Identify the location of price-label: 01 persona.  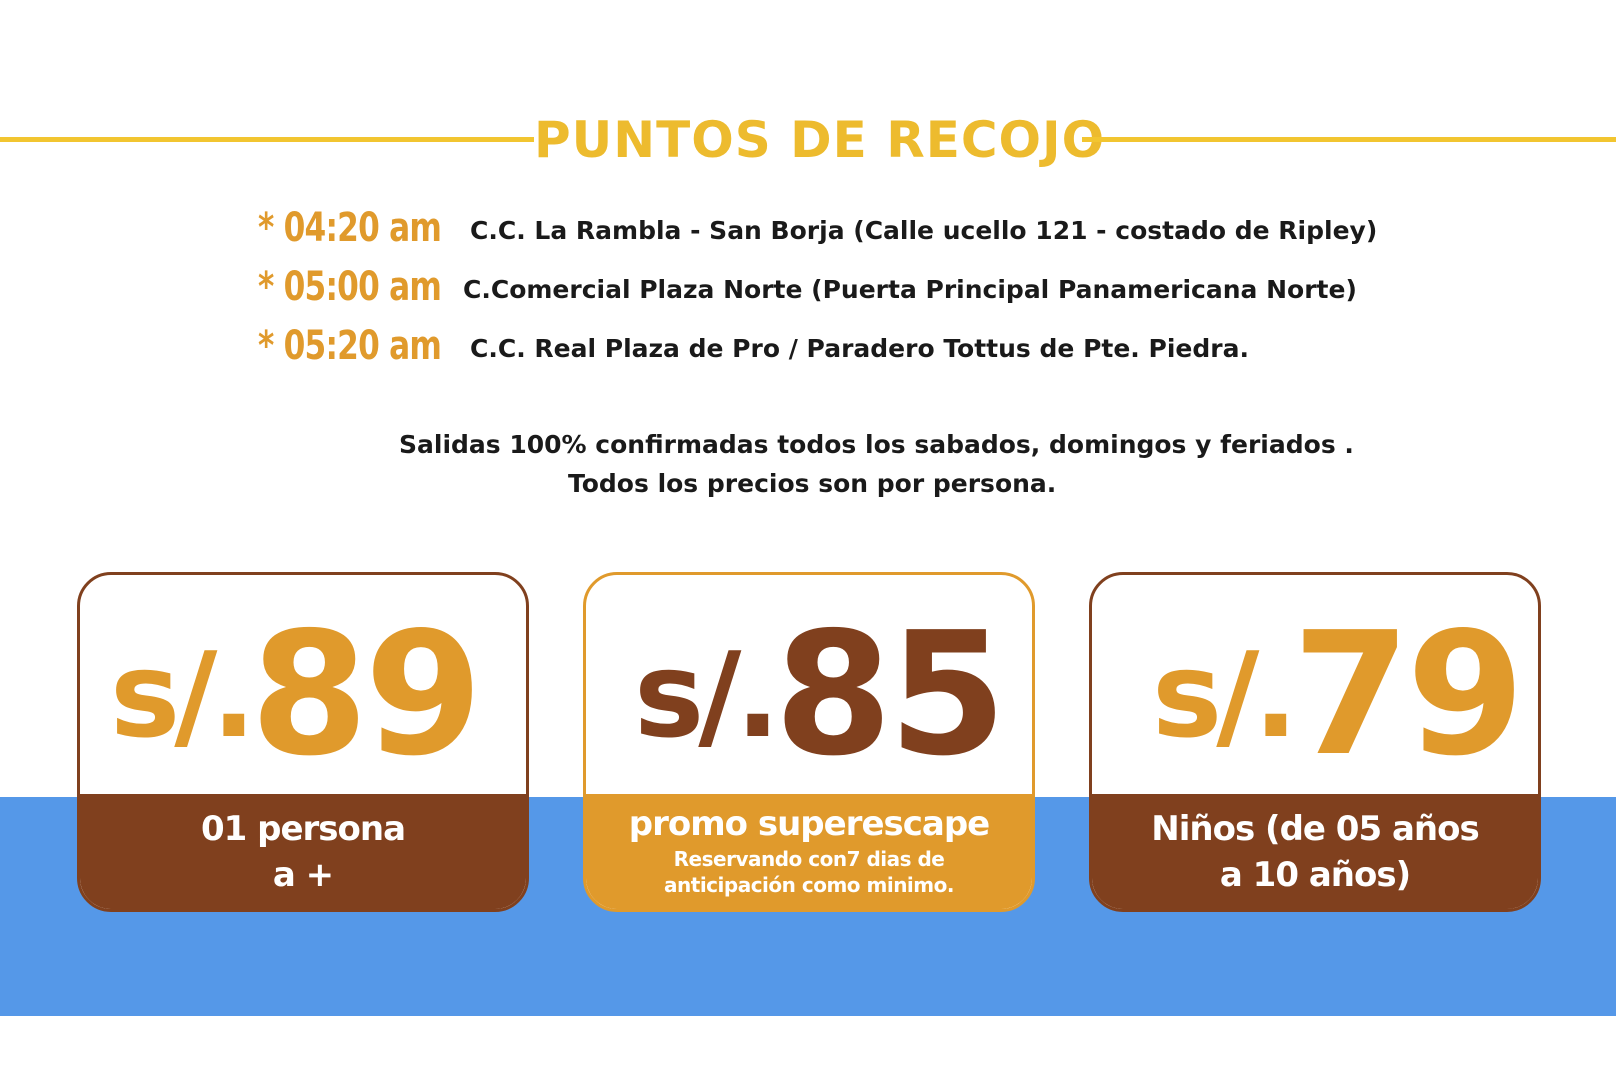
(303, 828).